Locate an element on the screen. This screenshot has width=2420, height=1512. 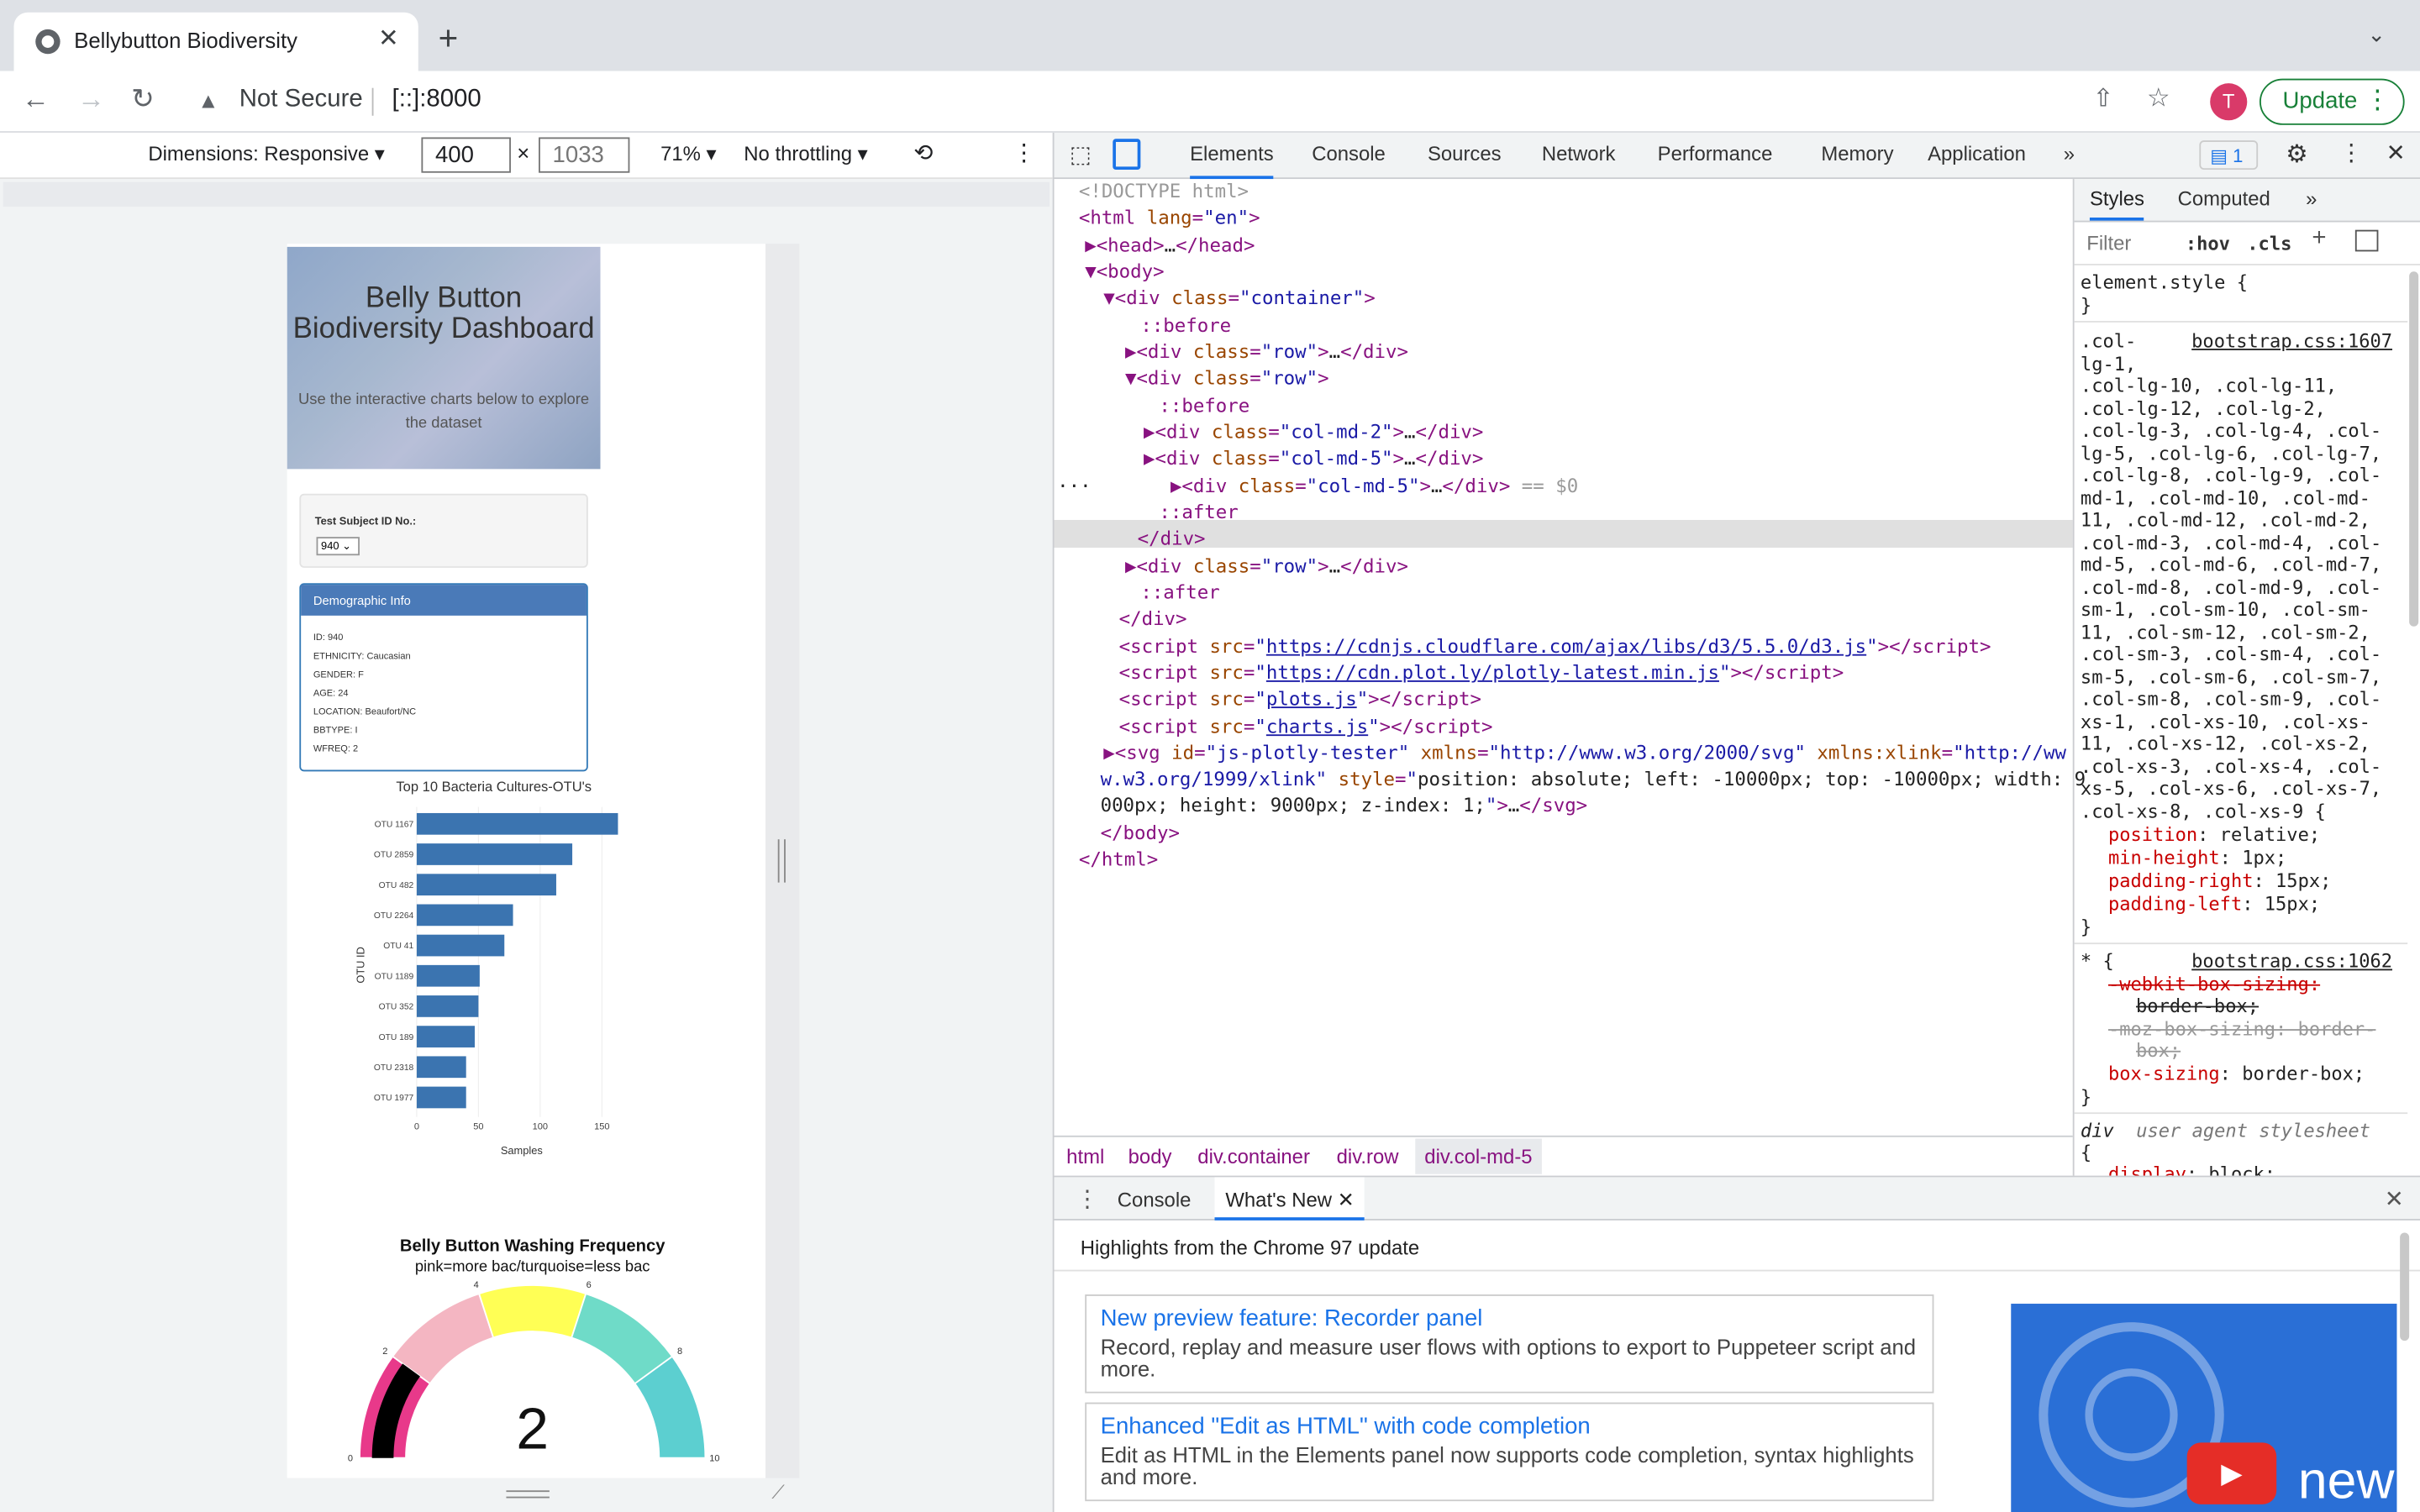
dimensions-dropdown: Dimensions: Responsive ▾ is located at coordinates (266, 154).